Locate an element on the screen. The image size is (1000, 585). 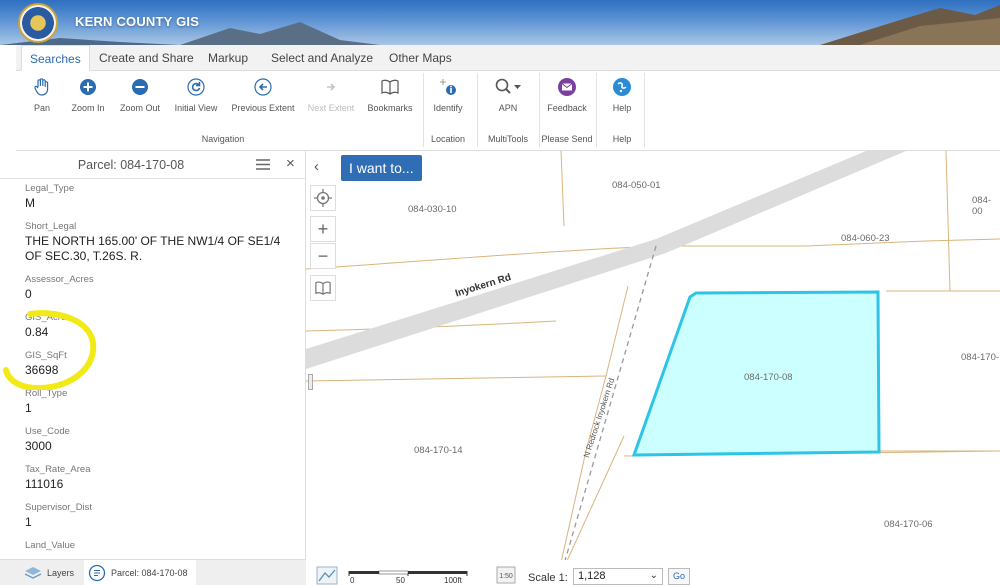
scale-go-button: Go is located at coordinates (679, 576).